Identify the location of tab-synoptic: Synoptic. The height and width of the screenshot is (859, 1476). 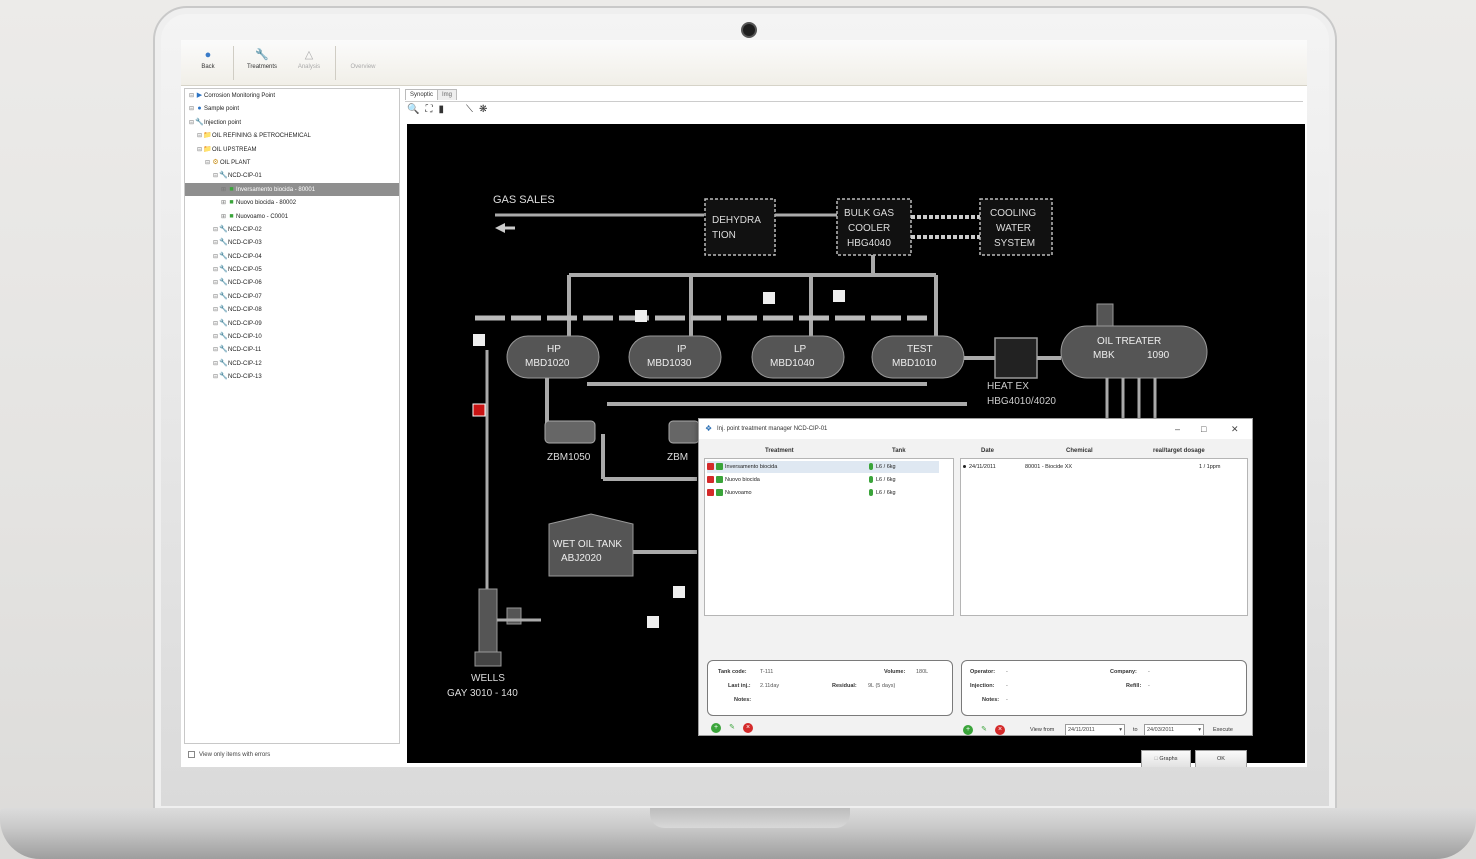
(422, 94).